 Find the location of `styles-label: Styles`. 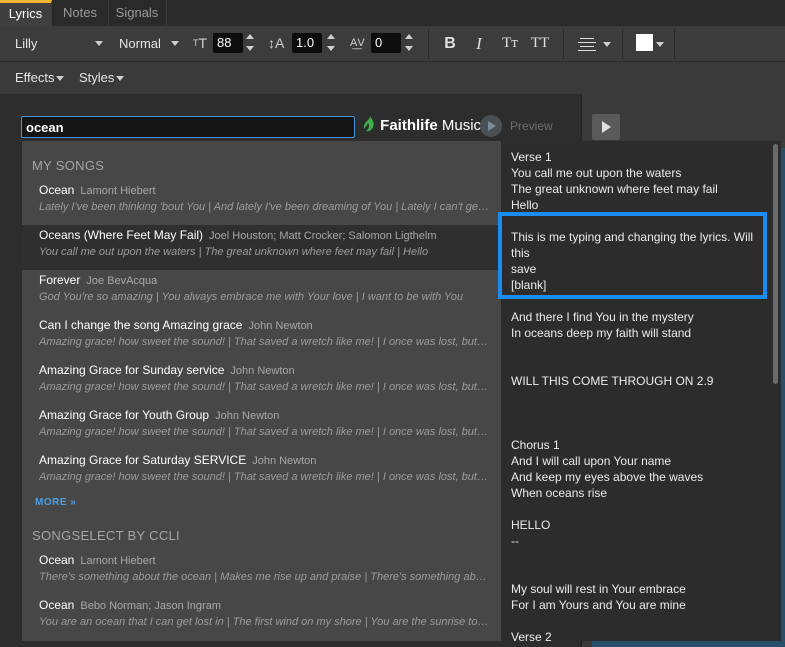

styles-label: Styles is located at coordinates (97, 77).